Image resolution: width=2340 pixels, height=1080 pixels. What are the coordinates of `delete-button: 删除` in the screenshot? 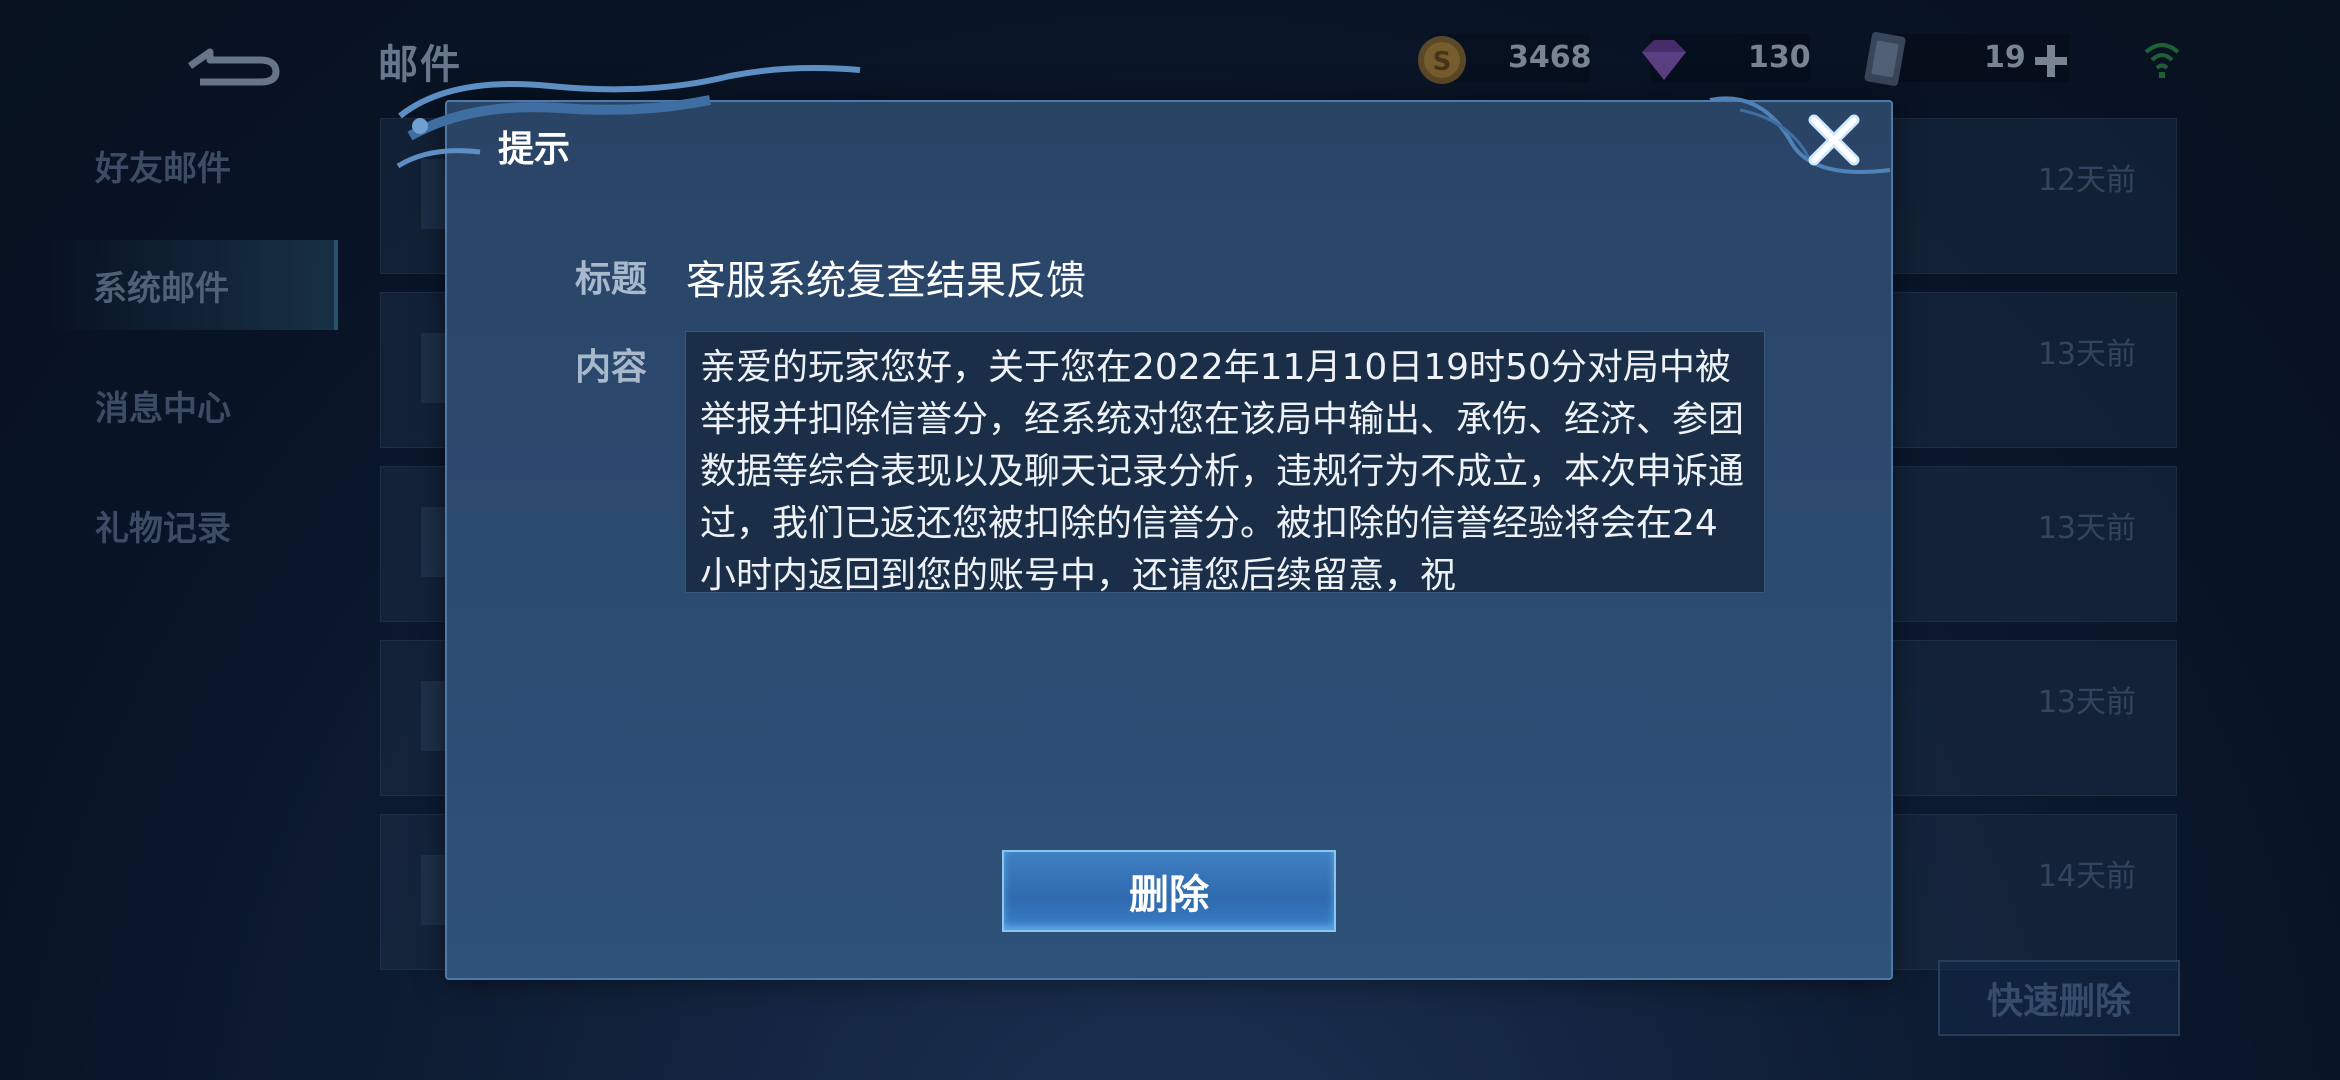 It's located at (1169, 891).